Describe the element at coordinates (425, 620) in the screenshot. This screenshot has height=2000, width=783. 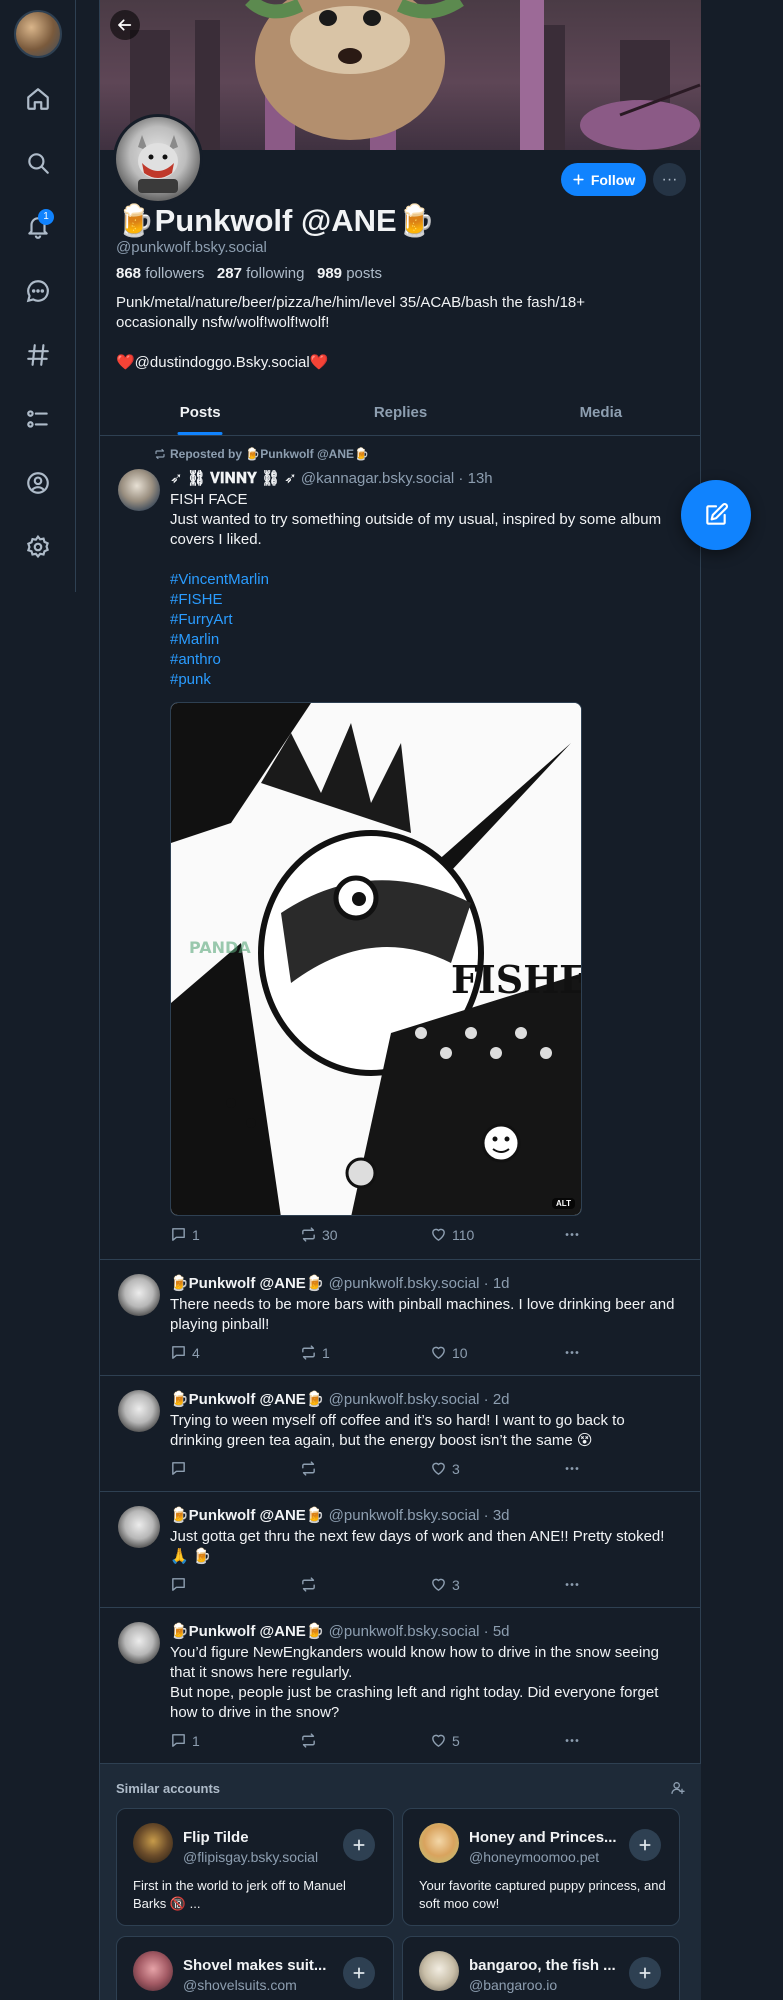
I see `hashtag-link: #FurryArt` at that location.